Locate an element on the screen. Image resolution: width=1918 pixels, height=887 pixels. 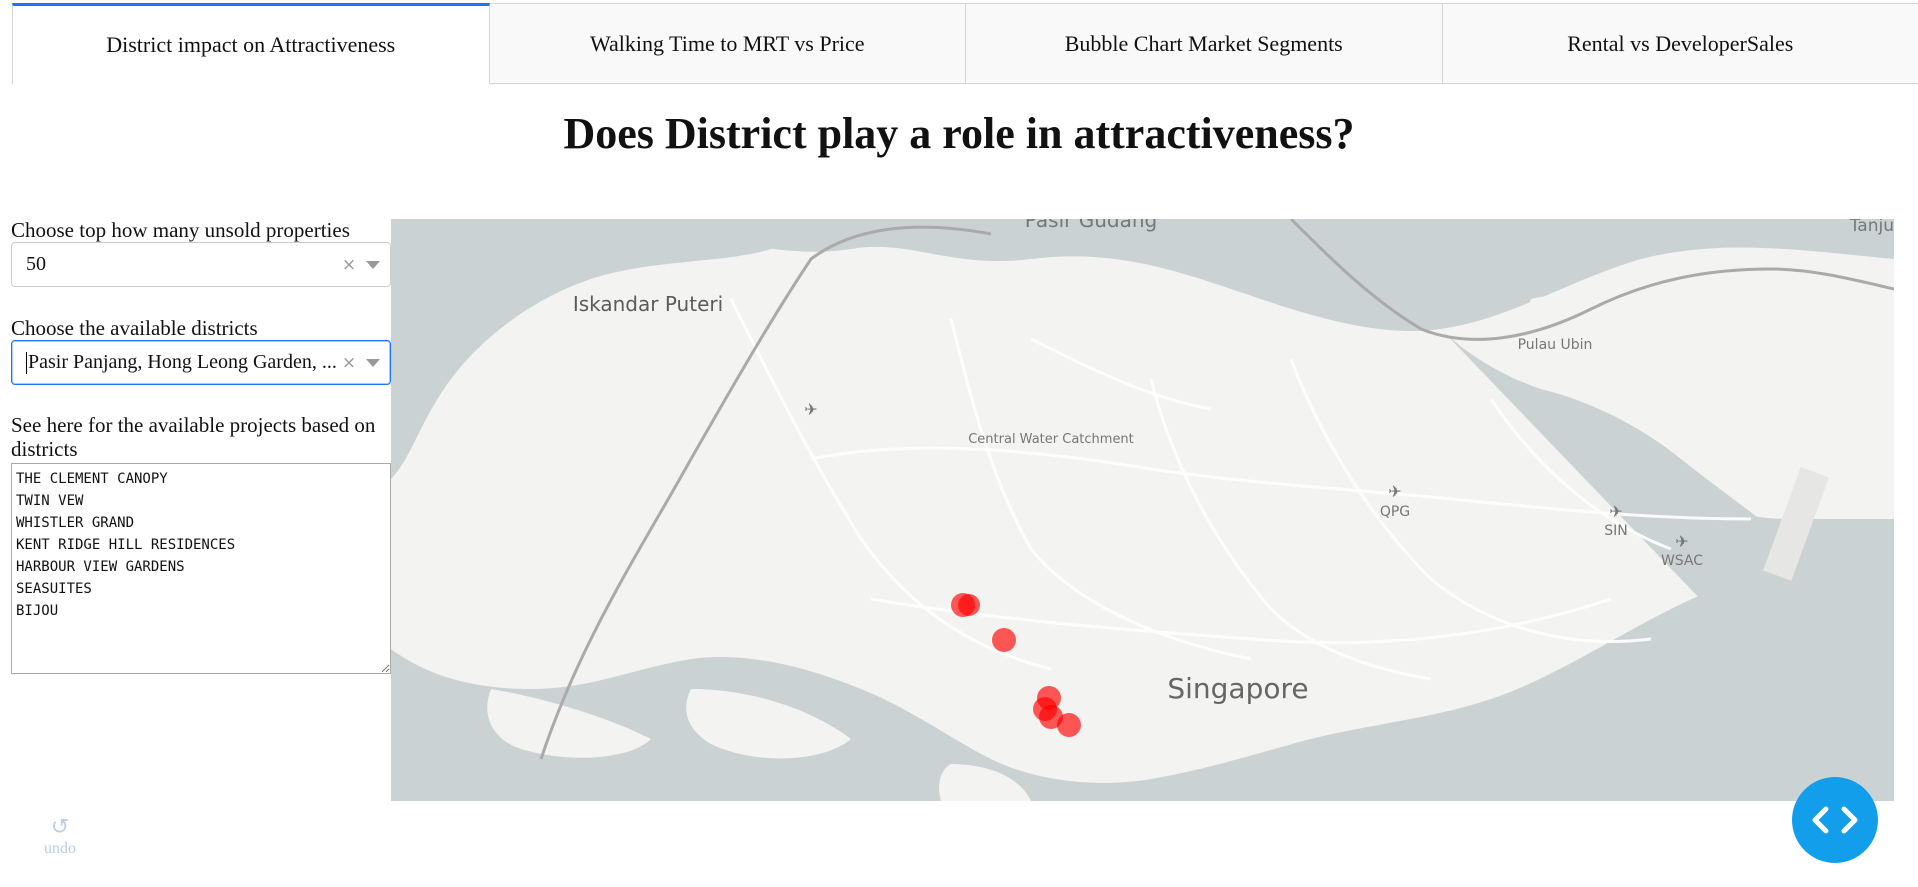
label-pasir-gudang: Pasir Gudang is located at coordinates (1091, 225).